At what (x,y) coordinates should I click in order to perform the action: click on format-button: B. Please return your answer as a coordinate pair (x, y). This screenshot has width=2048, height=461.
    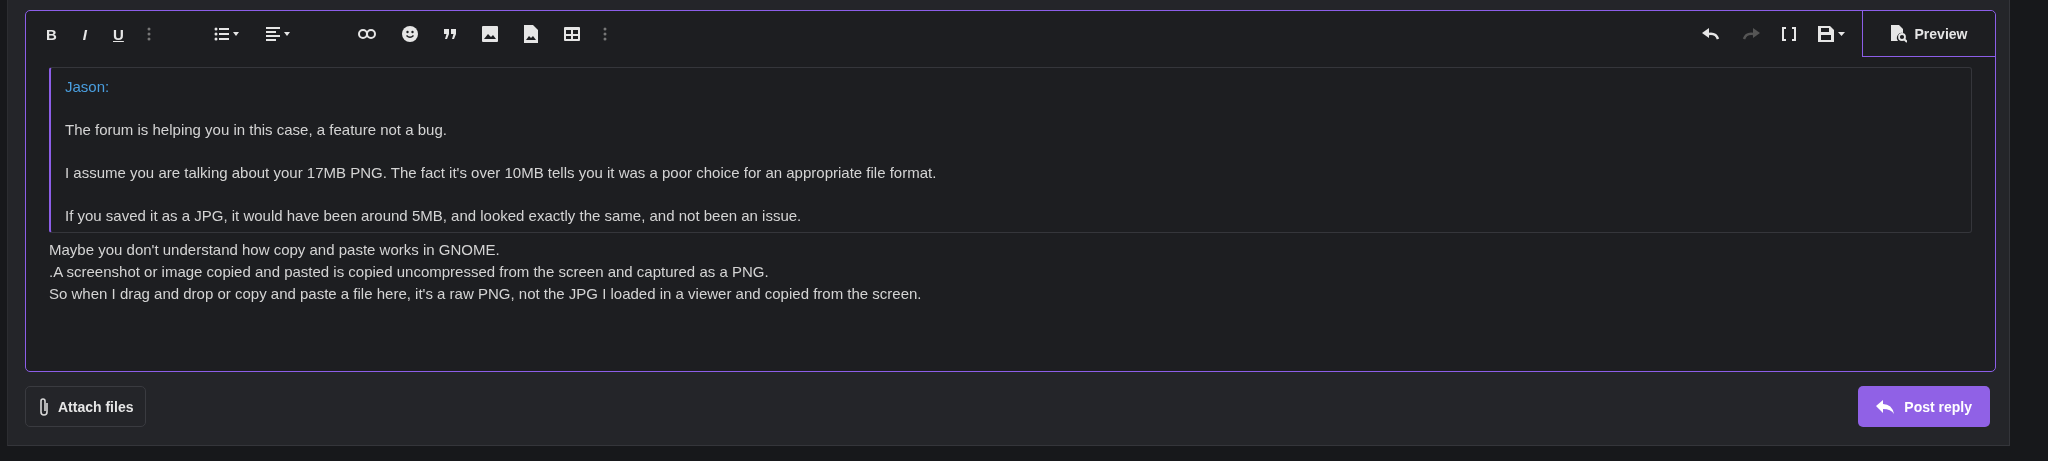
    Looking at the image, I should click on (51, 34).